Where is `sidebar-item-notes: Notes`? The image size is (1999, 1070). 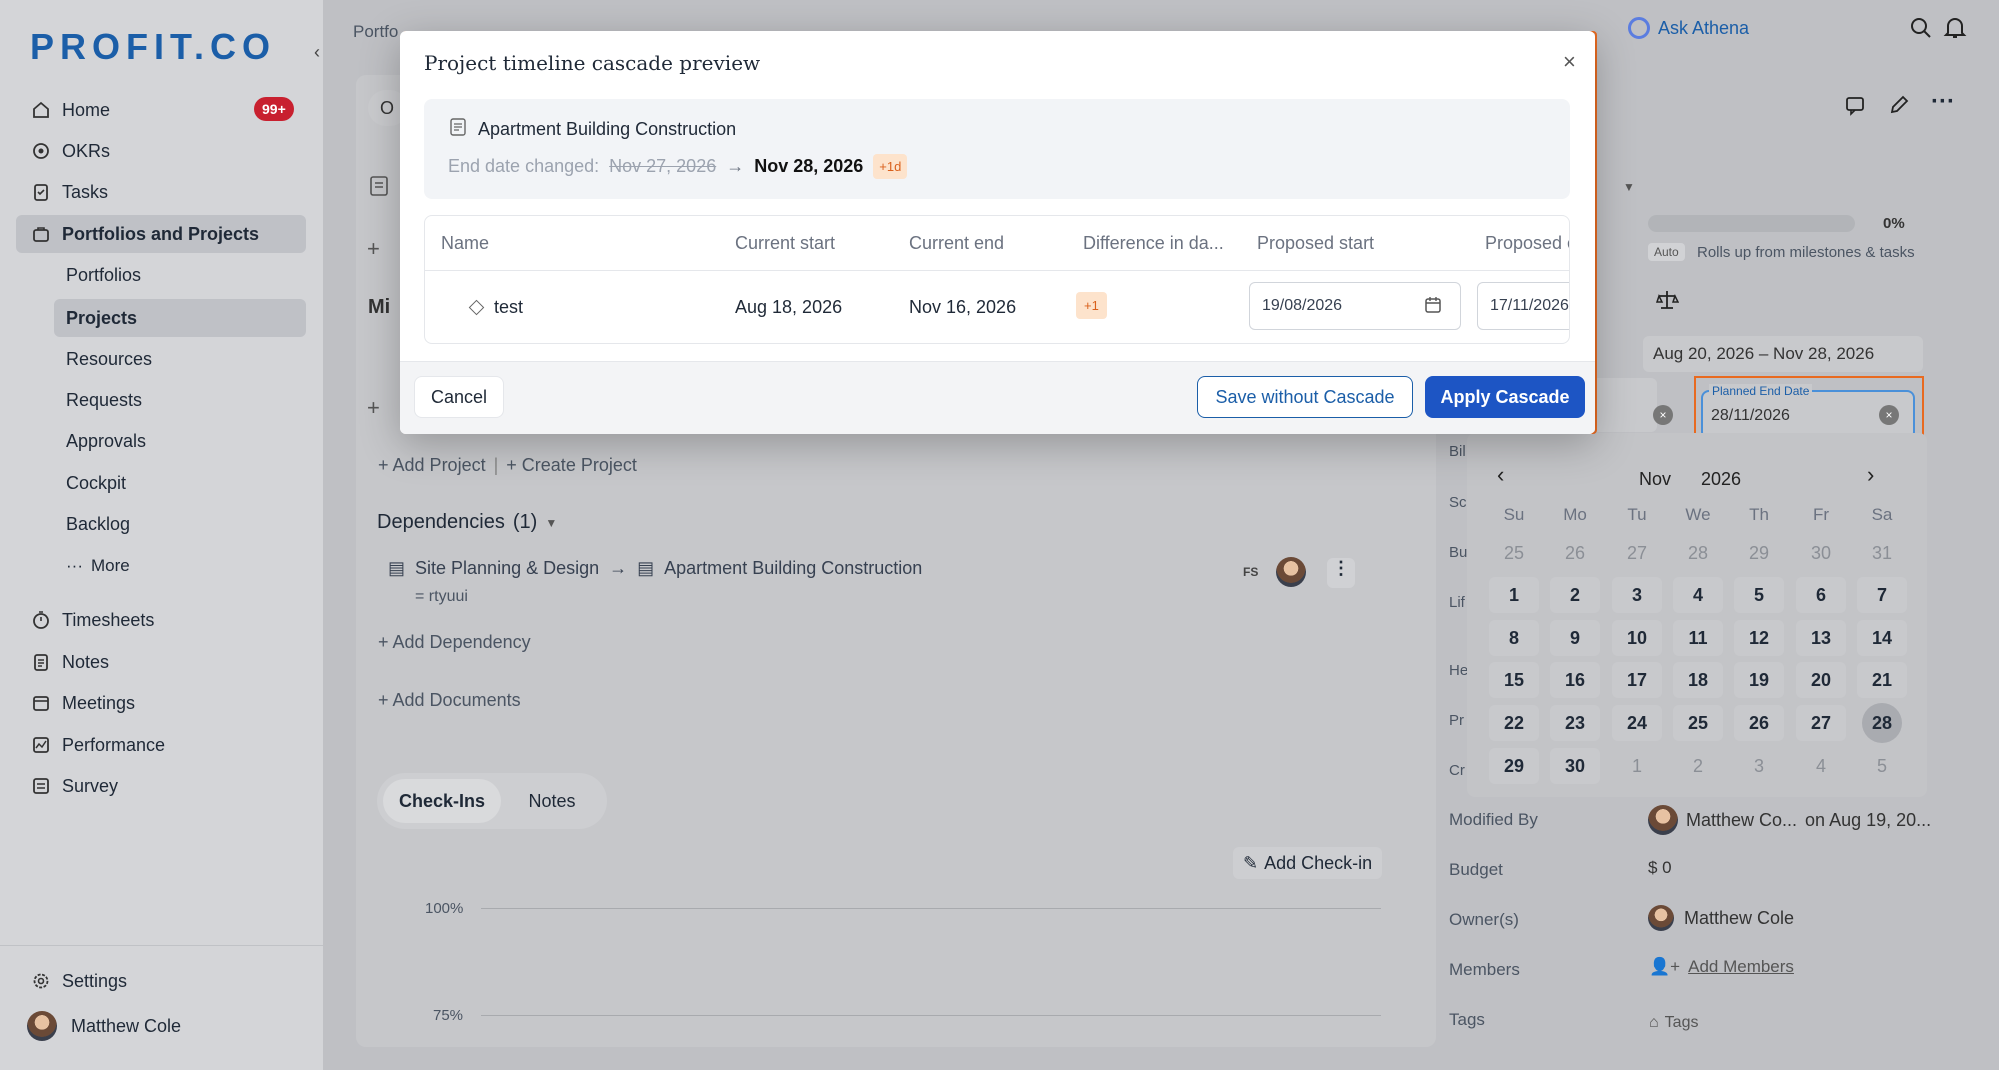 sidebar-item-notes: Notes is located at coordinates (161, 662).